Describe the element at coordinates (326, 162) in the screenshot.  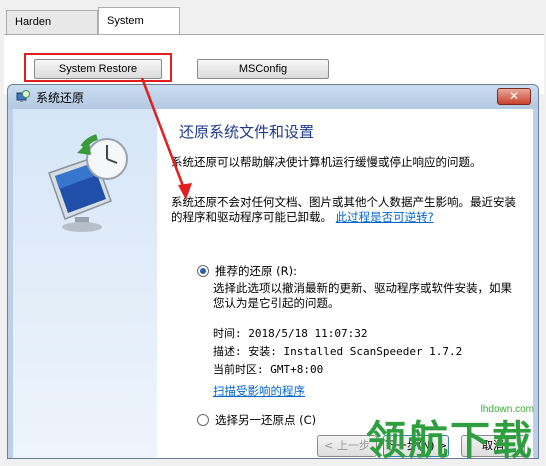
I see `intro-text: 系统还原可以帮助解决使计算机运行缓慢或停止响应的问题。` at that location.